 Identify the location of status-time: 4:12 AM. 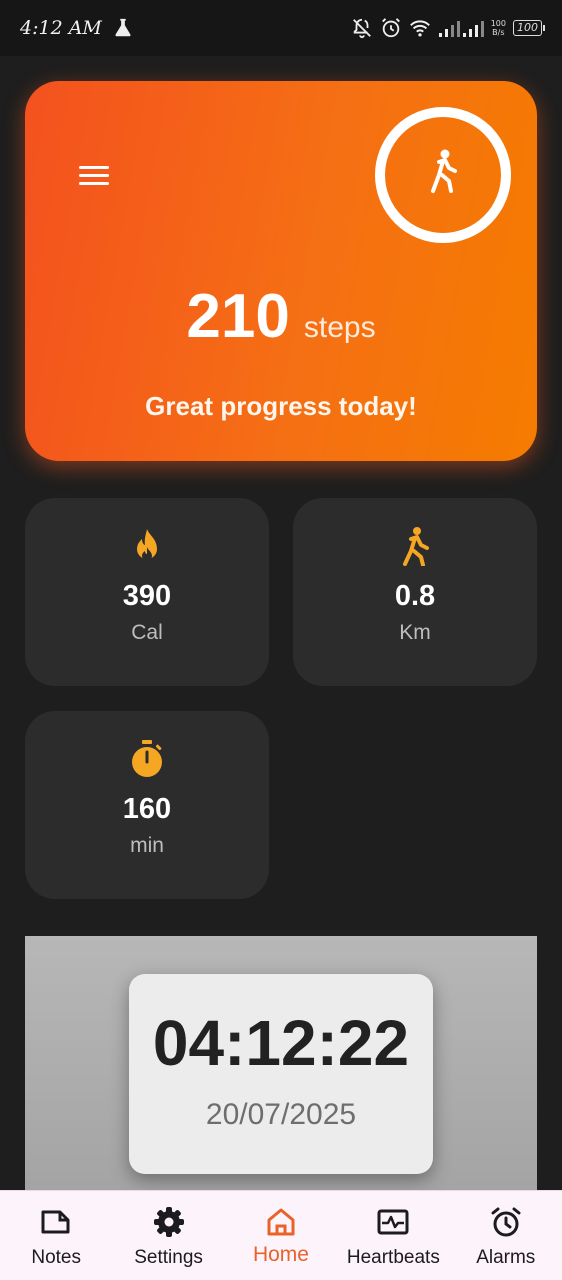
(61, 28).